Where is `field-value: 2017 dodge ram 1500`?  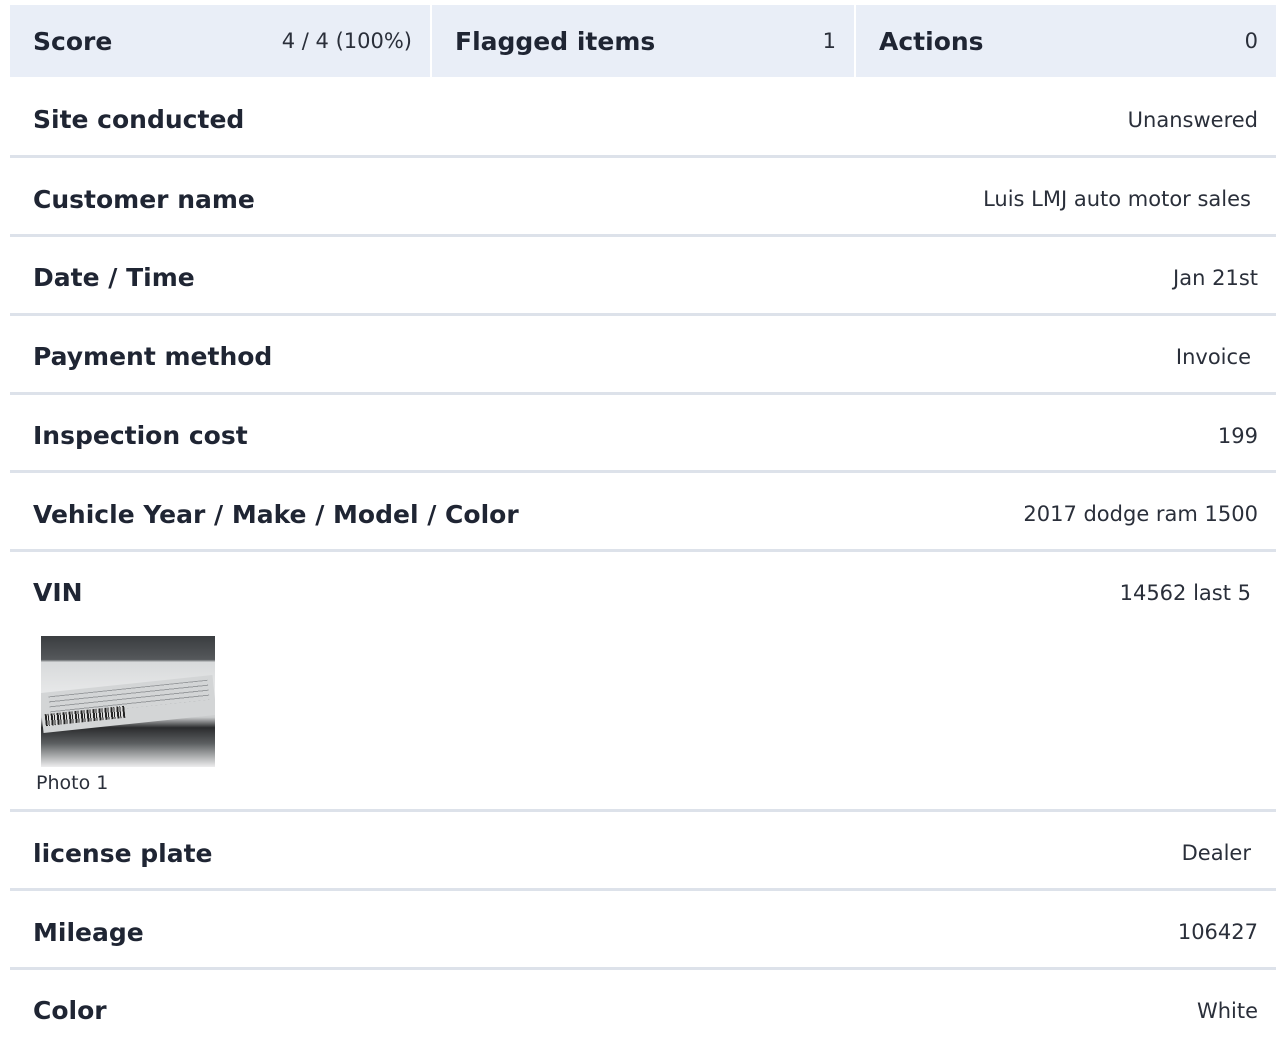
field-value: 2017 dodge ram 1500 is located at coordinates (1140, 514).